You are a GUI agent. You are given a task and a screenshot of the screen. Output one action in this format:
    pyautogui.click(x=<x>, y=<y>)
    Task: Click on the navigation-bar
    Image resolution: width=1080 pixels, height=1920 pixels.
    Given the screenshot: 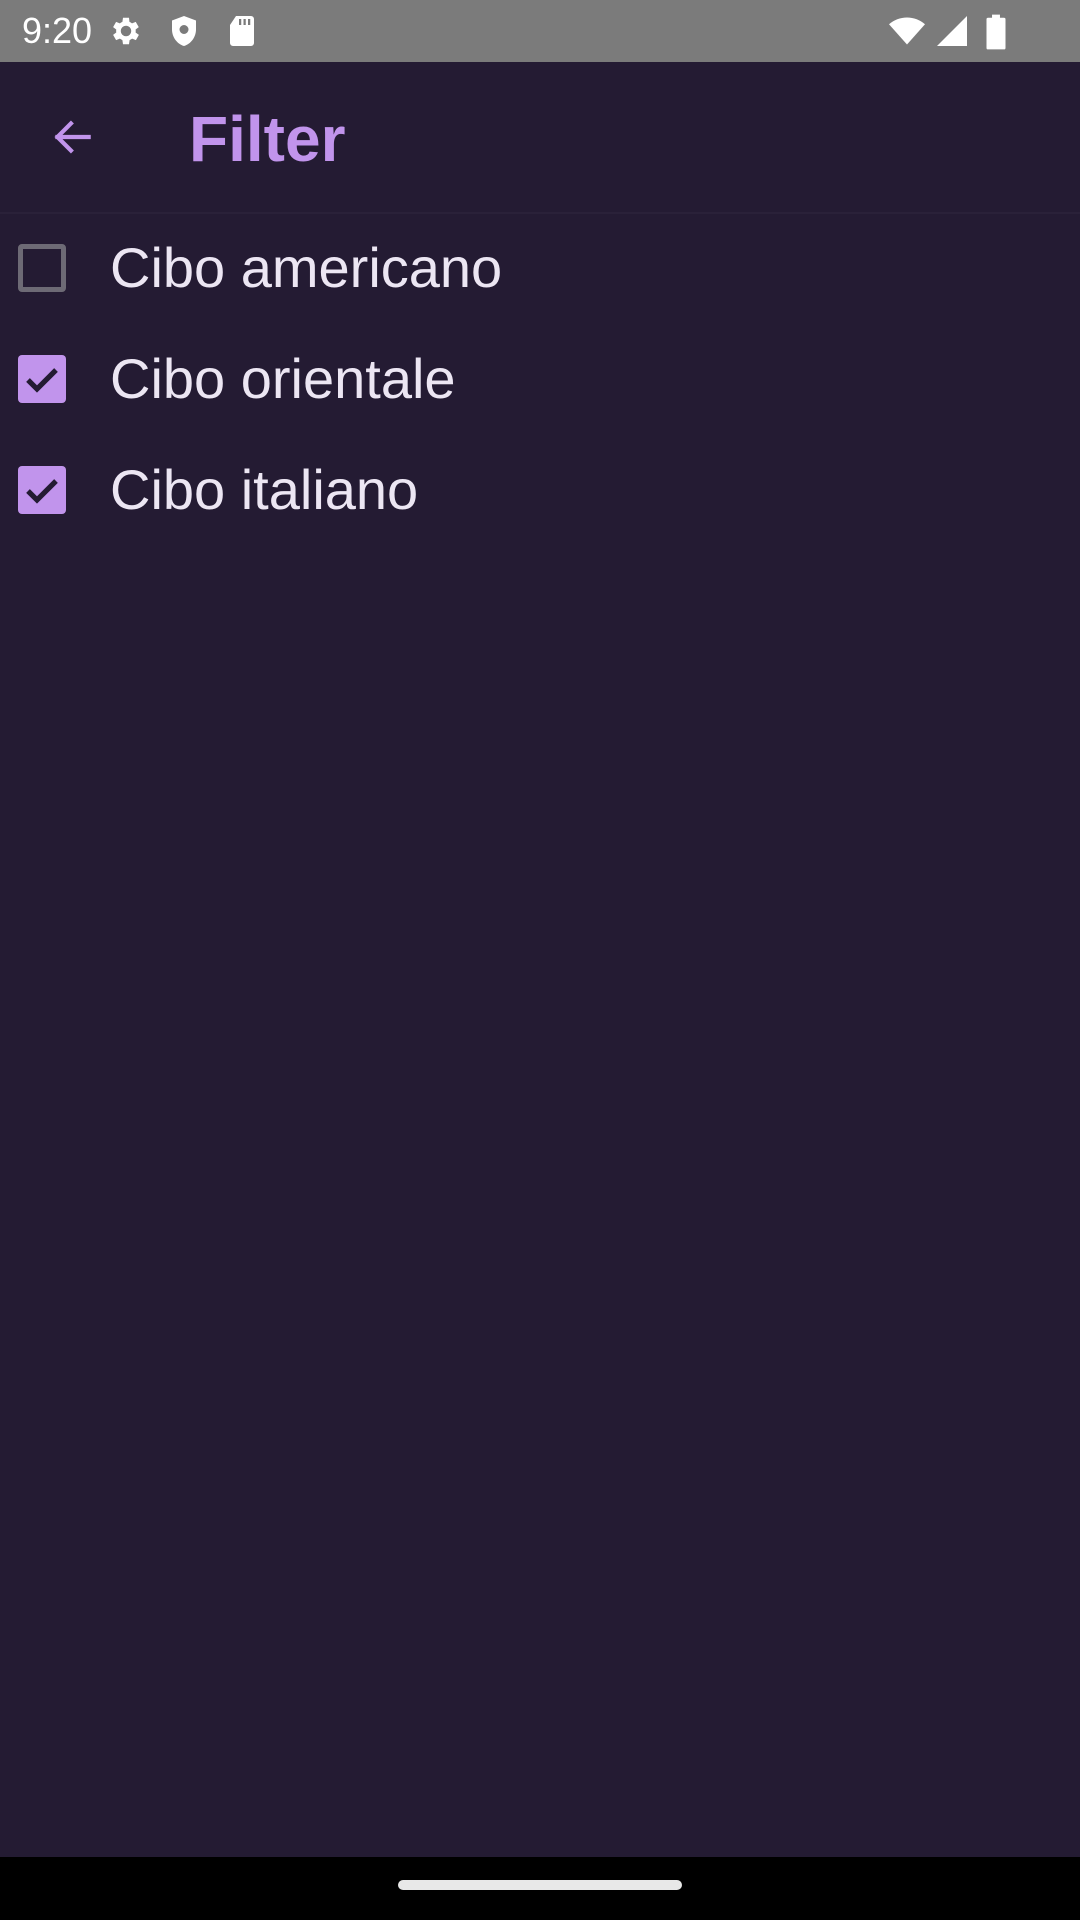 What is the action you would take?
    pyautogui.click(x=540, y=1888)
    